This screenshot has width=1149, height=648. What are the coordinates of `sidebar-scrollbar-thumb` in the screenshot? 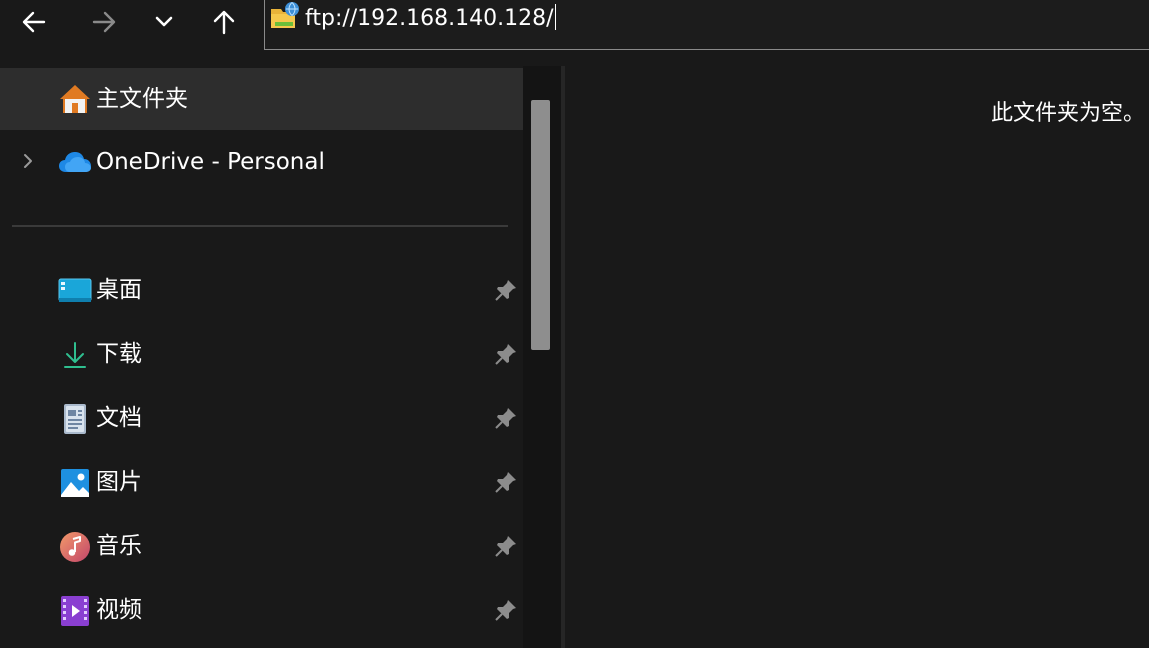 It's located at (540, 225).